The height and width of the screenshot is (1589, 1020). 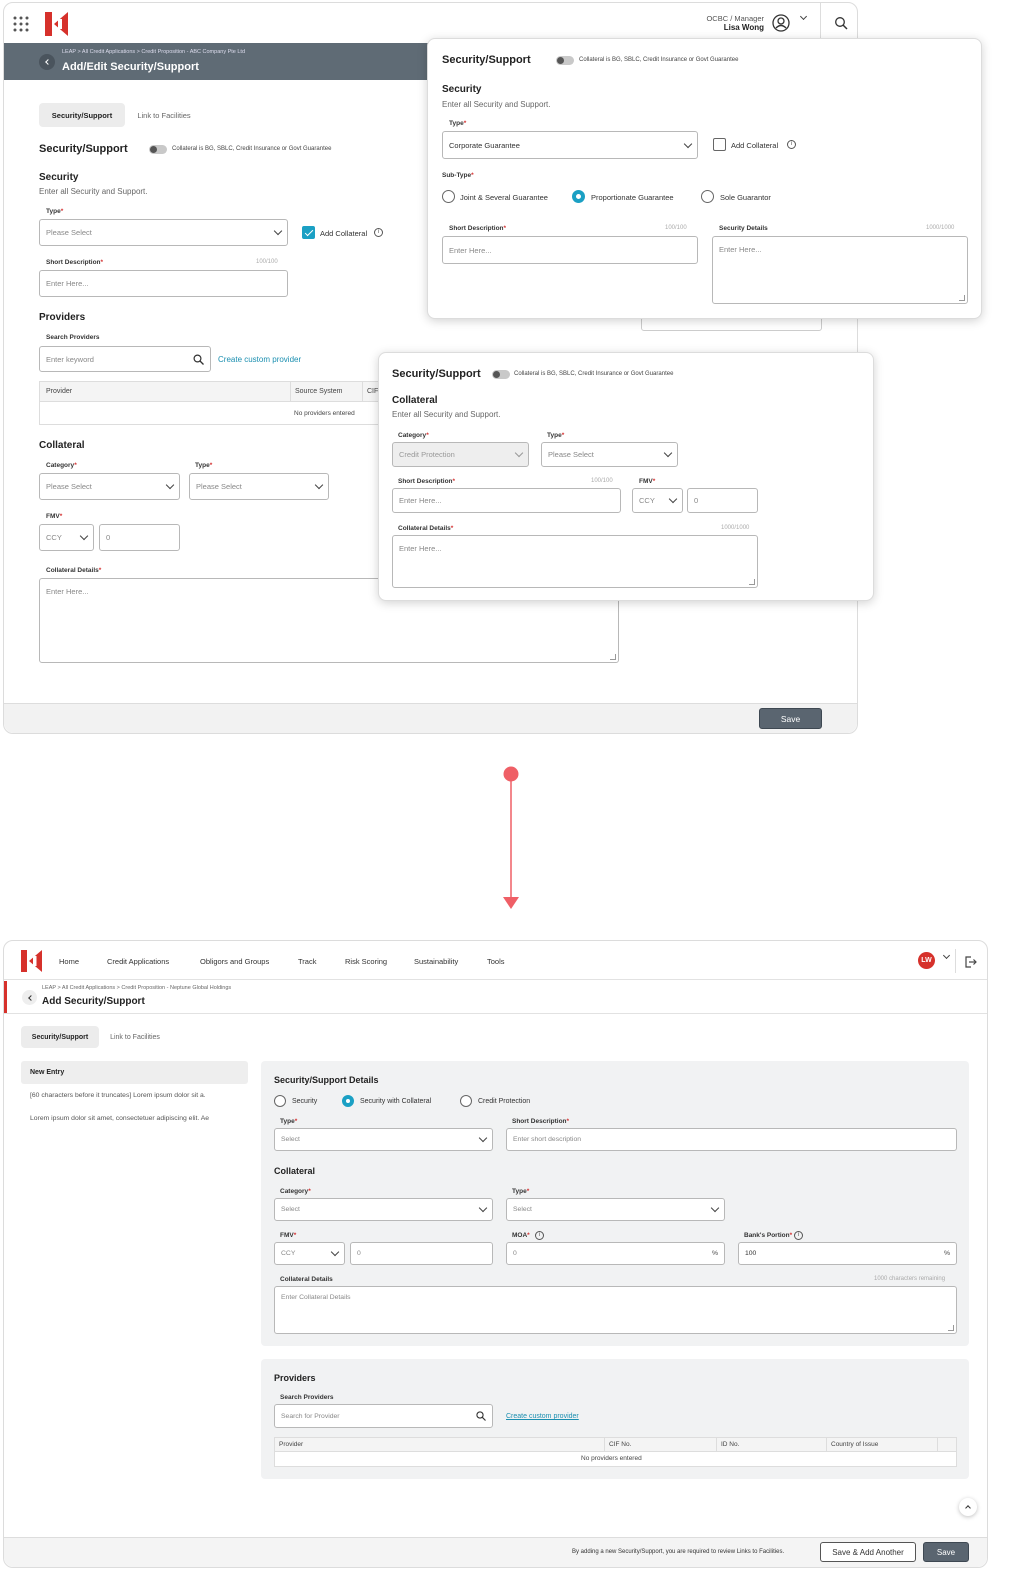 What do you see at coordinates (446, 414) in the screenshot?
I see `collateral-subtitle: Enter all Security and Support.` at bounding box center [446, 414].